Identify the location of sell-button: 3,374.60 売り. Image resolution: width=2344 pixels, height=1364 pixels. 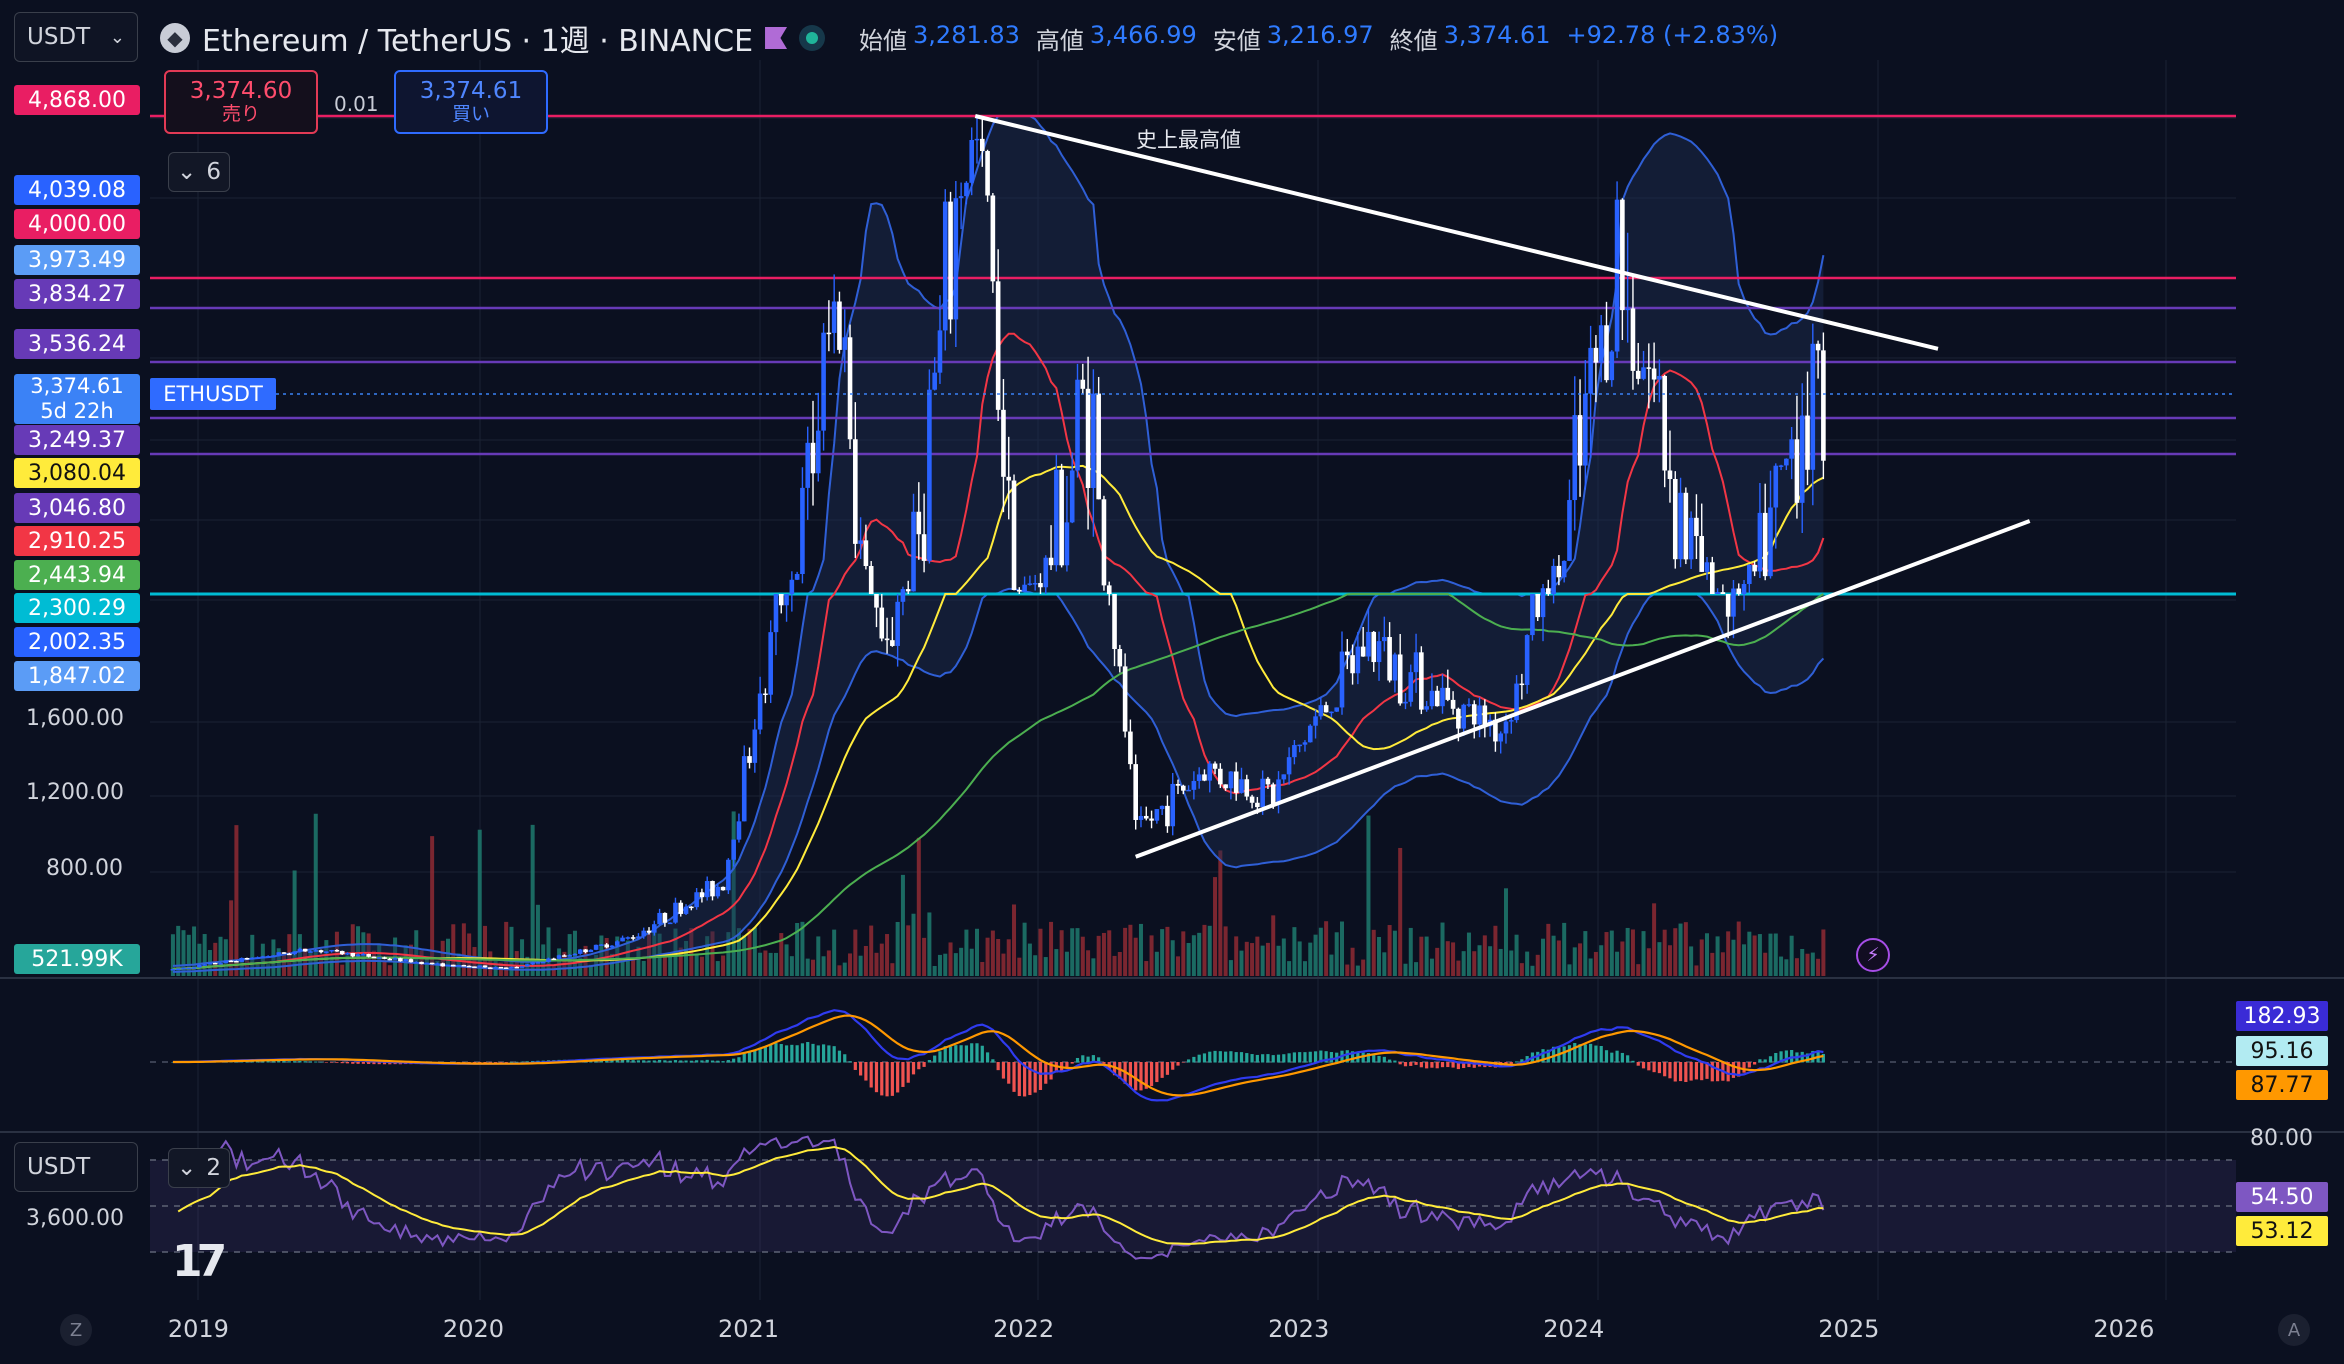
(241, 102).